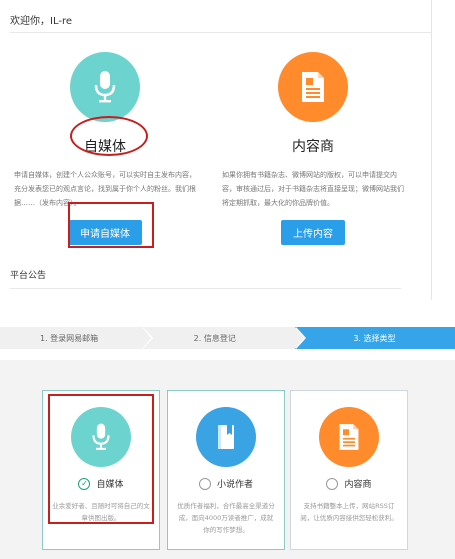  I want to click on type-card-content-provider: 内容商 支持书籍整本上传，网站RSS订阅，让优质内容接供您轻松获利。, so click(349, 470).